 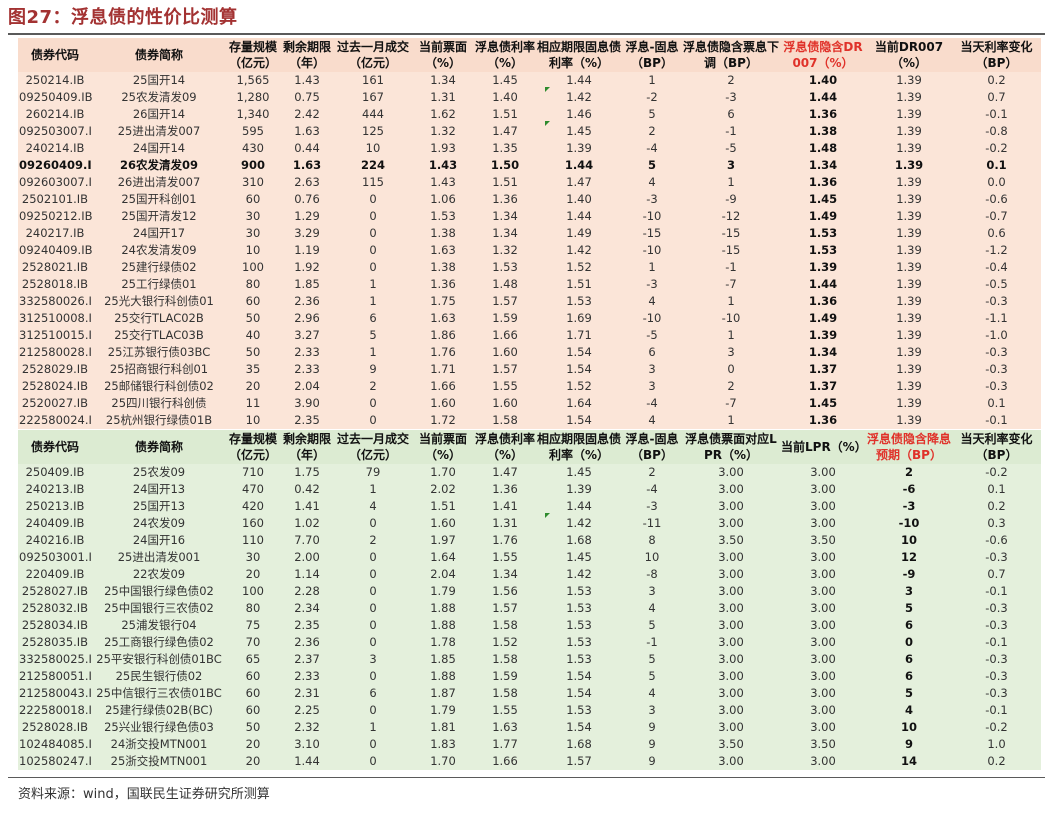 What do you see at coordinates (55, 420) in the screenshot?
I see `table-cell: 222580024.IB` at bounding box center [55, 420].